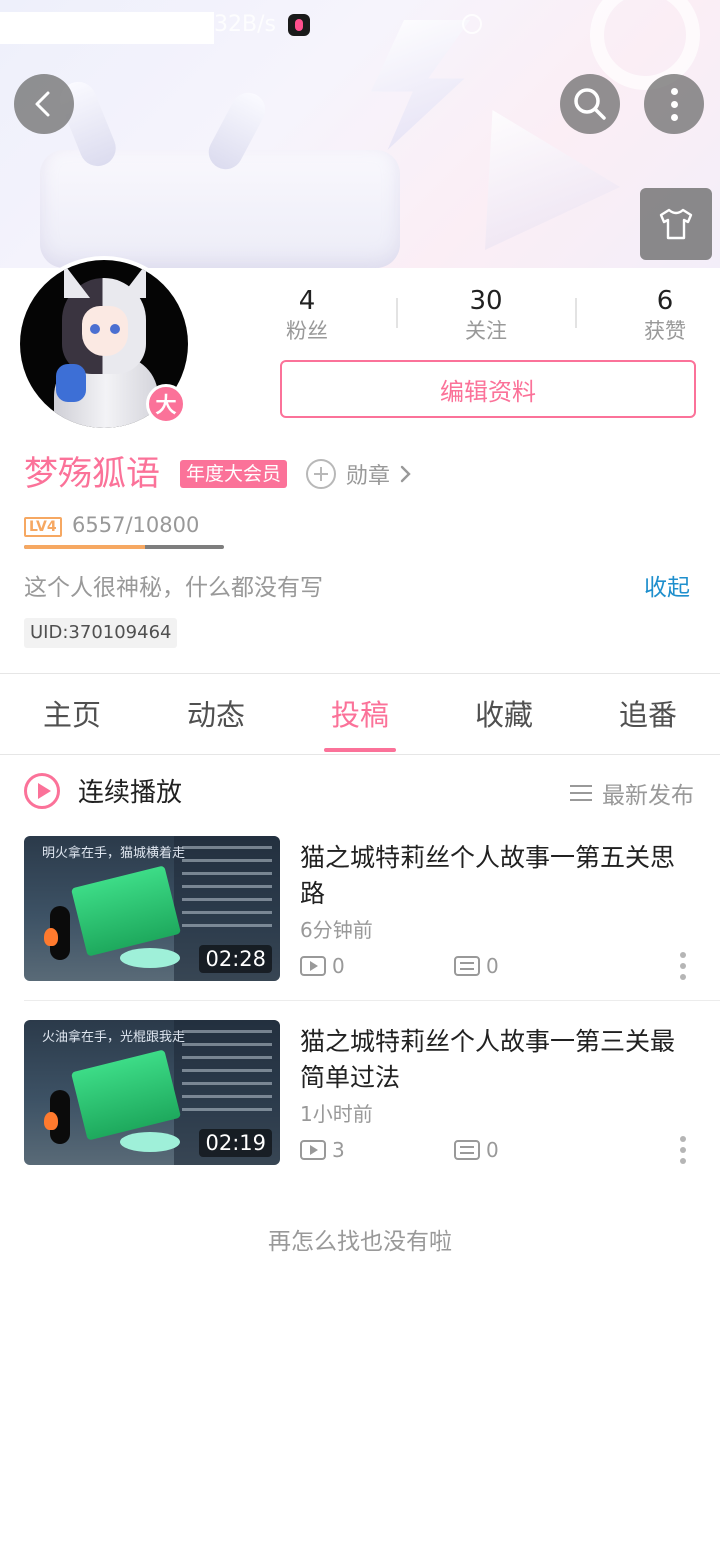  I want to click on video-thumbnail: 明火拿在手，猫城横着走 02:28, so click(152, 908).